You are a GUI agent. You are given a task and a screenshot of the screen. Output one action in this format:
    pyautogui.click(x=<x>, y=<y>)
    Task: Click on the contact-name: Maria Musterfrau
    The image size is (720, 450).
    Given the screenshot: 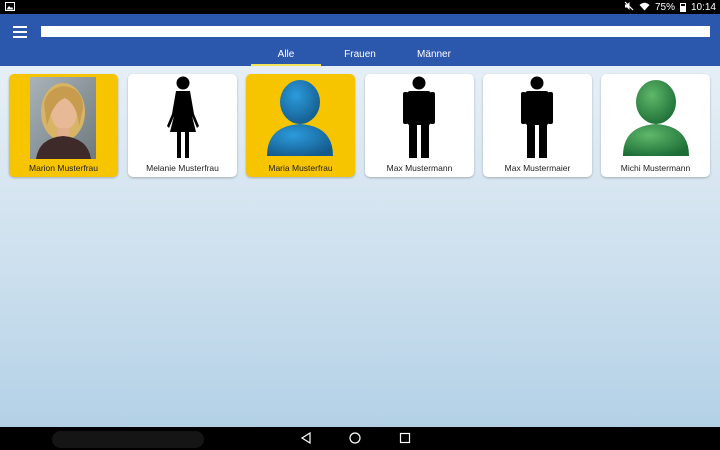 What is the action you would take?
    pyautogui.click(x=300, y=168)
    